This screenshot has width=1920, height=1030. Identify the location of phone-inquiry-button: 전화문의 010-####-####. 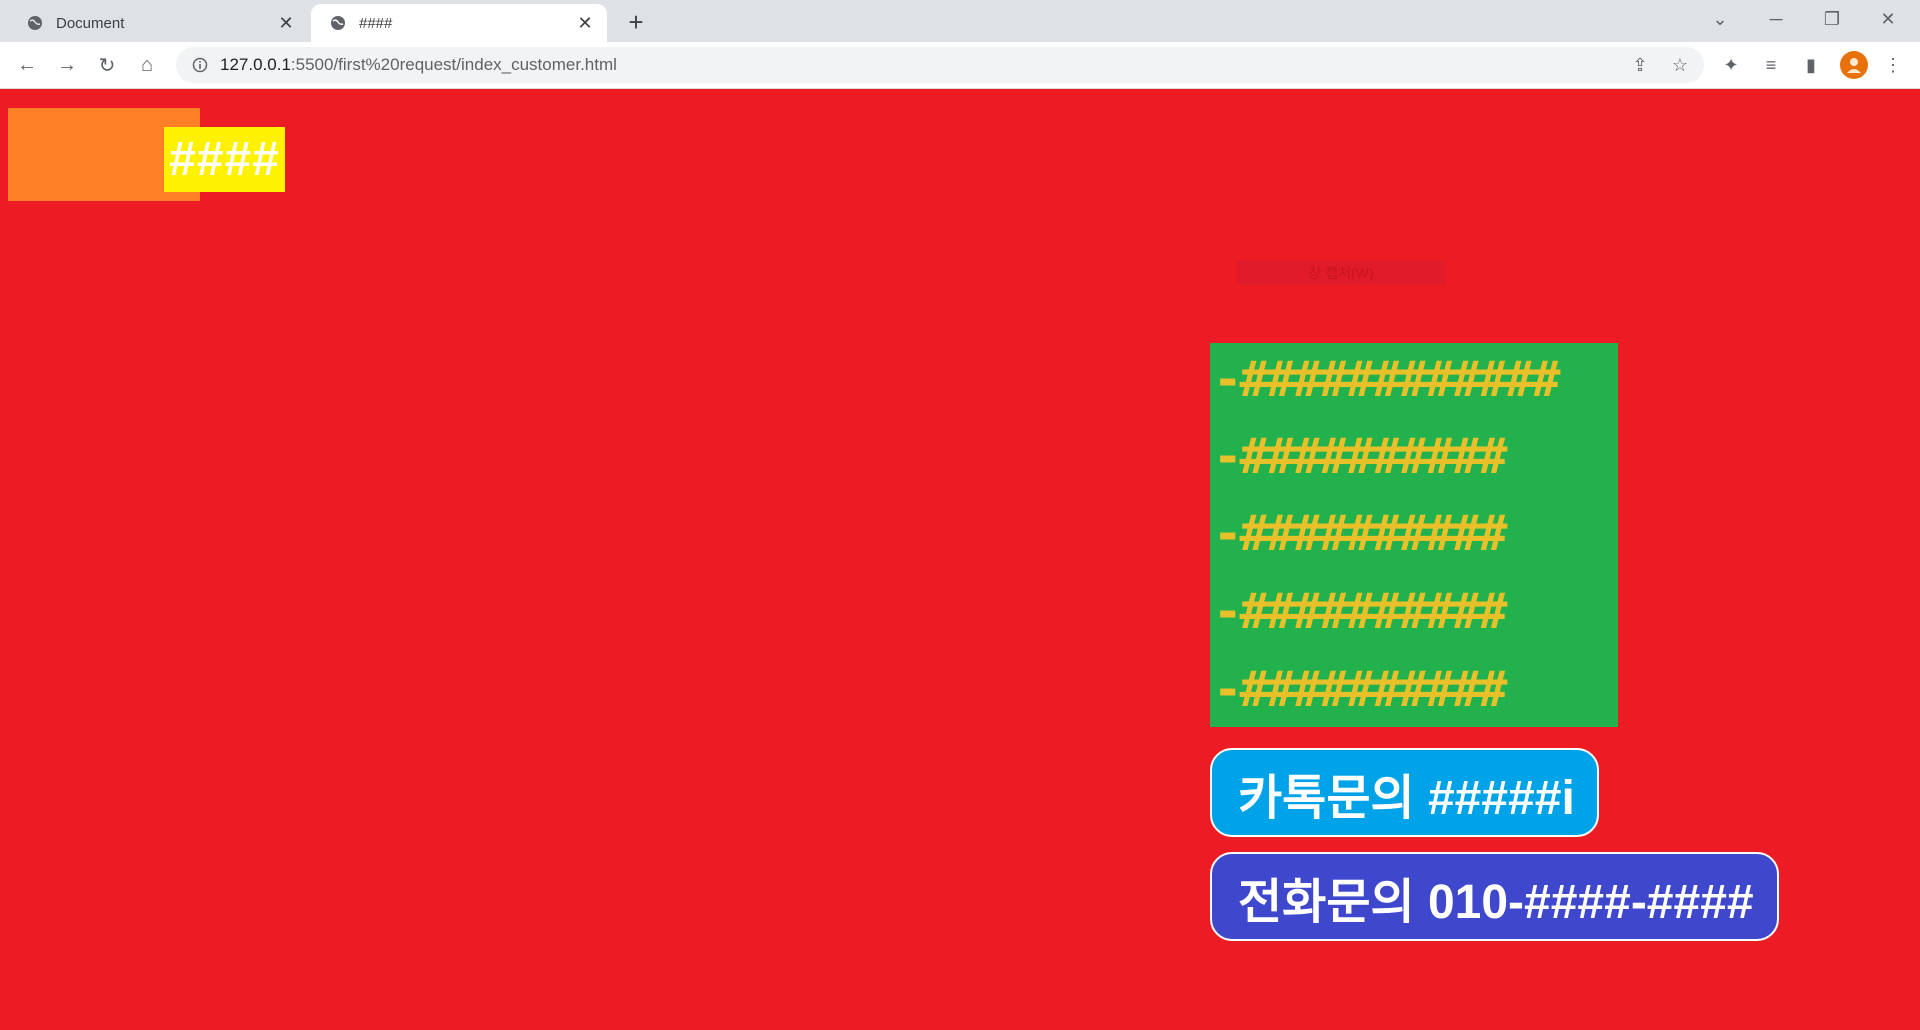
(1494, 896).